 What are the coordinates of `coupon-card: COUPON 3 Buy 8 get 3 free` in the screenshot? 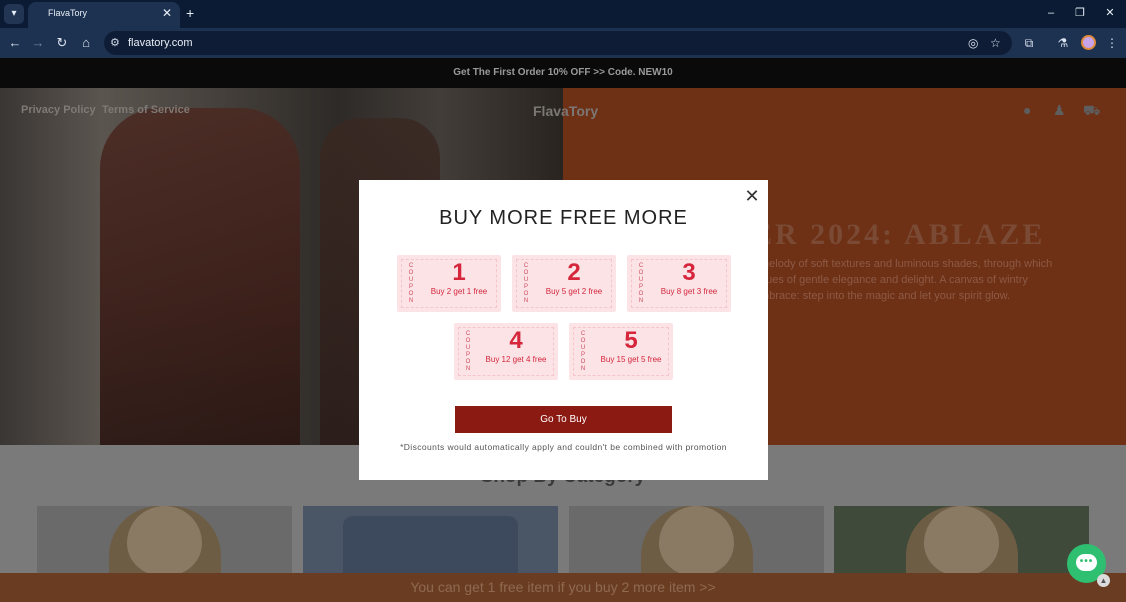 It's located at (679, 283).